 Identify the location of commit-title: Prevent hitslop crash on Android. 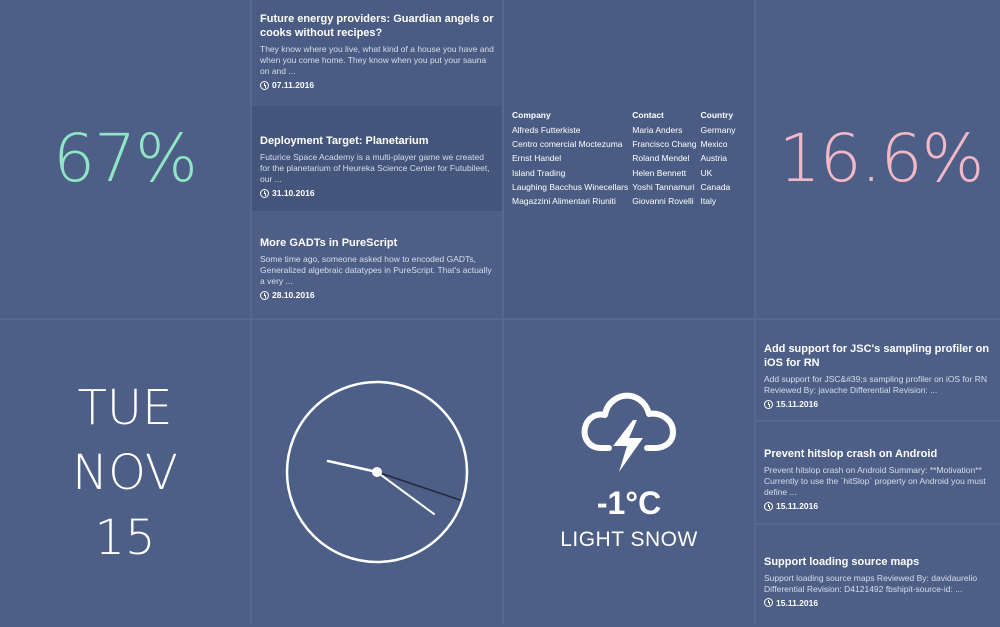
(851, 454).